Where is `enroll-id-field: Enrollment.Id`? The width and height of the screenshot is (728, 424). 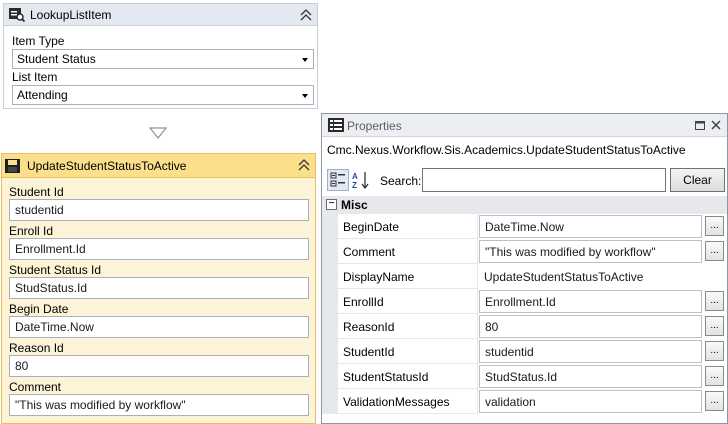
enroll-id-field: Enrollment.Id is located at coordinates (159, 249).